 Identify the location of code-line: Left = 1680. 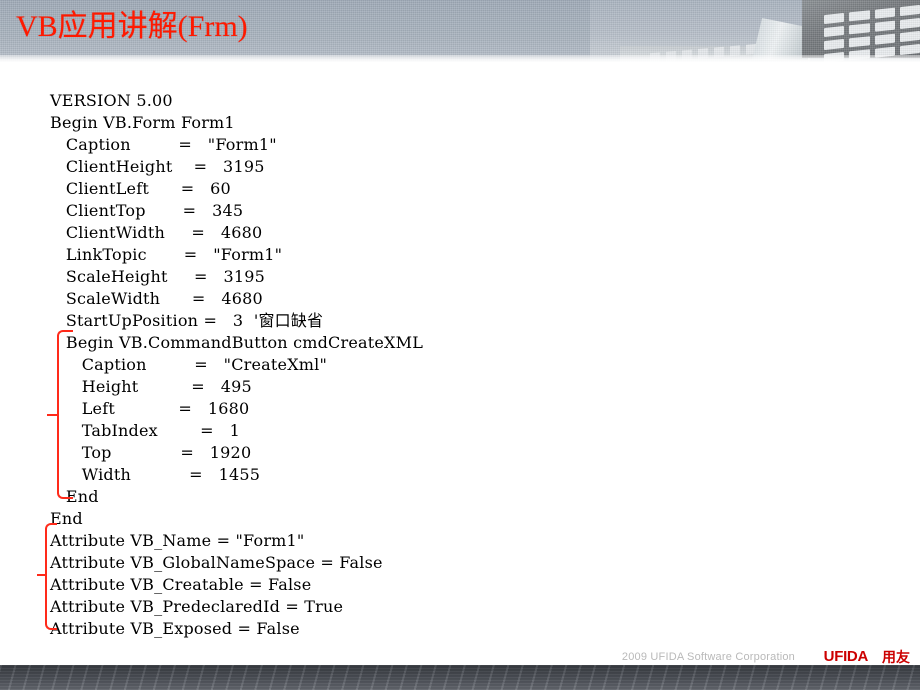
(150, 408).